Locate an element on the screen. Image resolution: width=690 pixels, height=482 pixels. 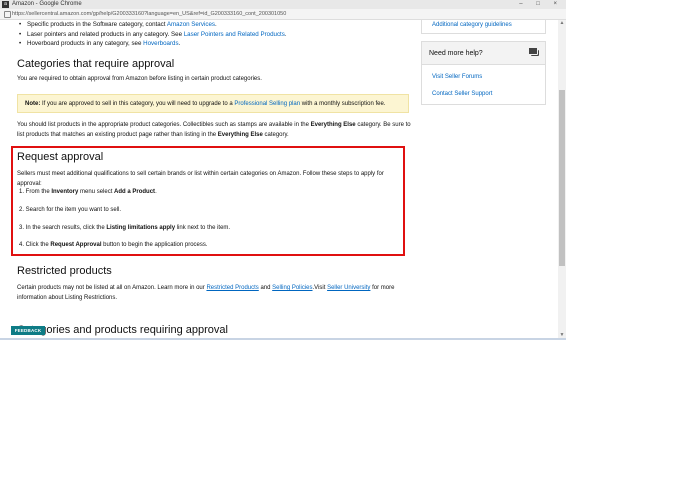
professional-plan-link: Professional Selling plan is located at coordinates (267, 104).